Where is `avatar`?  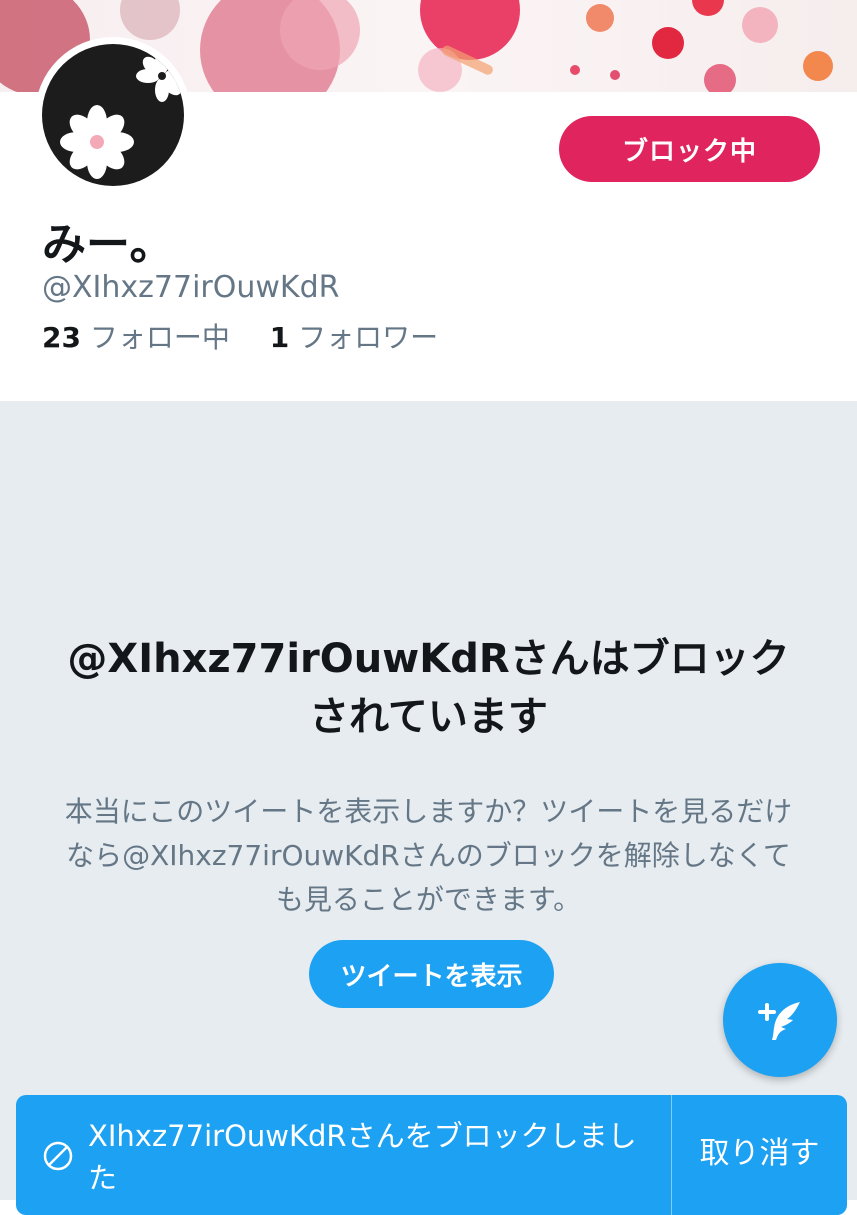
avatar is located at coordinates (113, 115).